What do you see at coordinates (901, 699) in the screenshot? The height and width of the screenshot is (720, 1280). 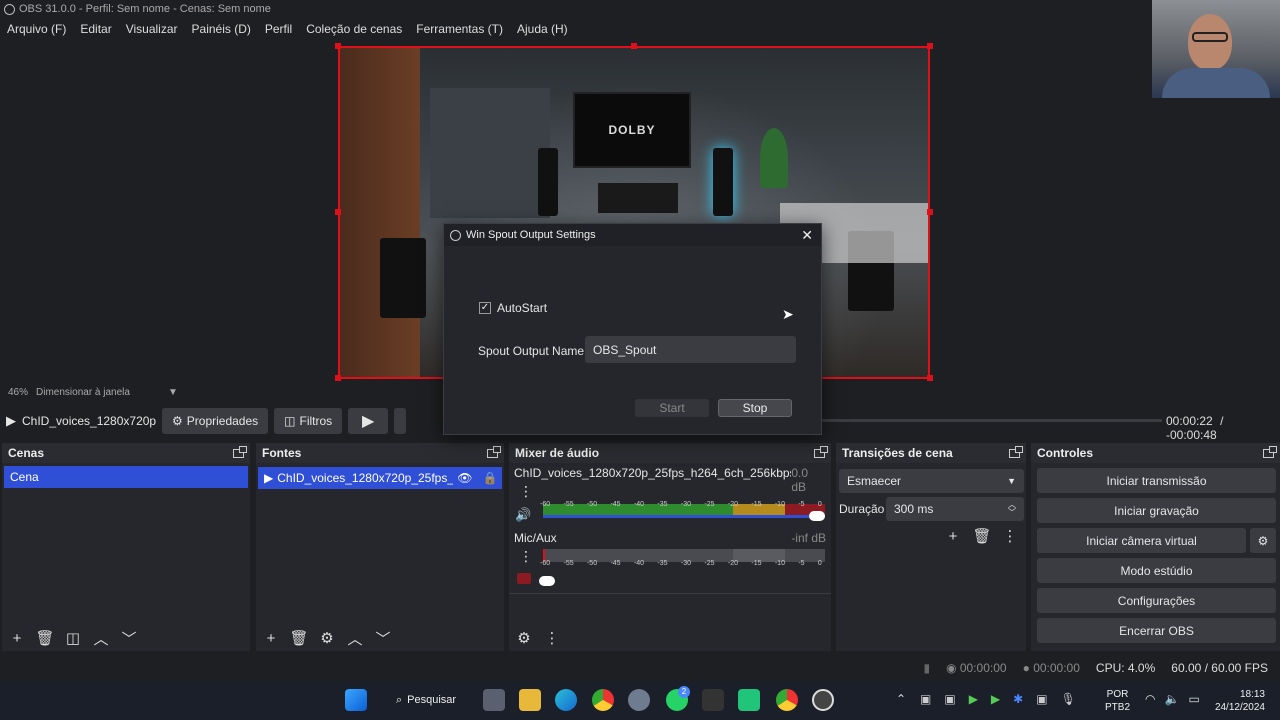 I see `chevron-up-icon: ⌃` at bounding box center [901, 699].